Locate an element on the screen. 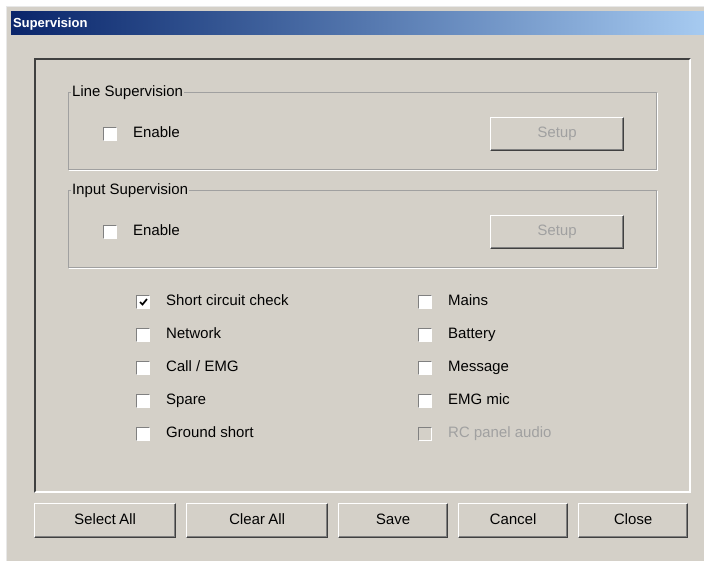  checkbox-label: Call / EMG is located at coordinates (202, 367).